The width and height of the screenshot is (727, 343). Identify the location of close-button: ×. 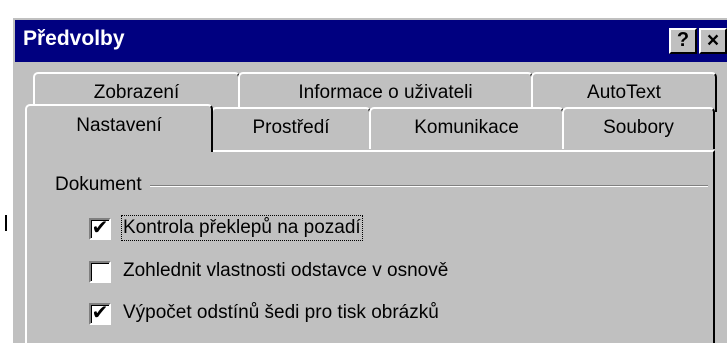
(713, 41).